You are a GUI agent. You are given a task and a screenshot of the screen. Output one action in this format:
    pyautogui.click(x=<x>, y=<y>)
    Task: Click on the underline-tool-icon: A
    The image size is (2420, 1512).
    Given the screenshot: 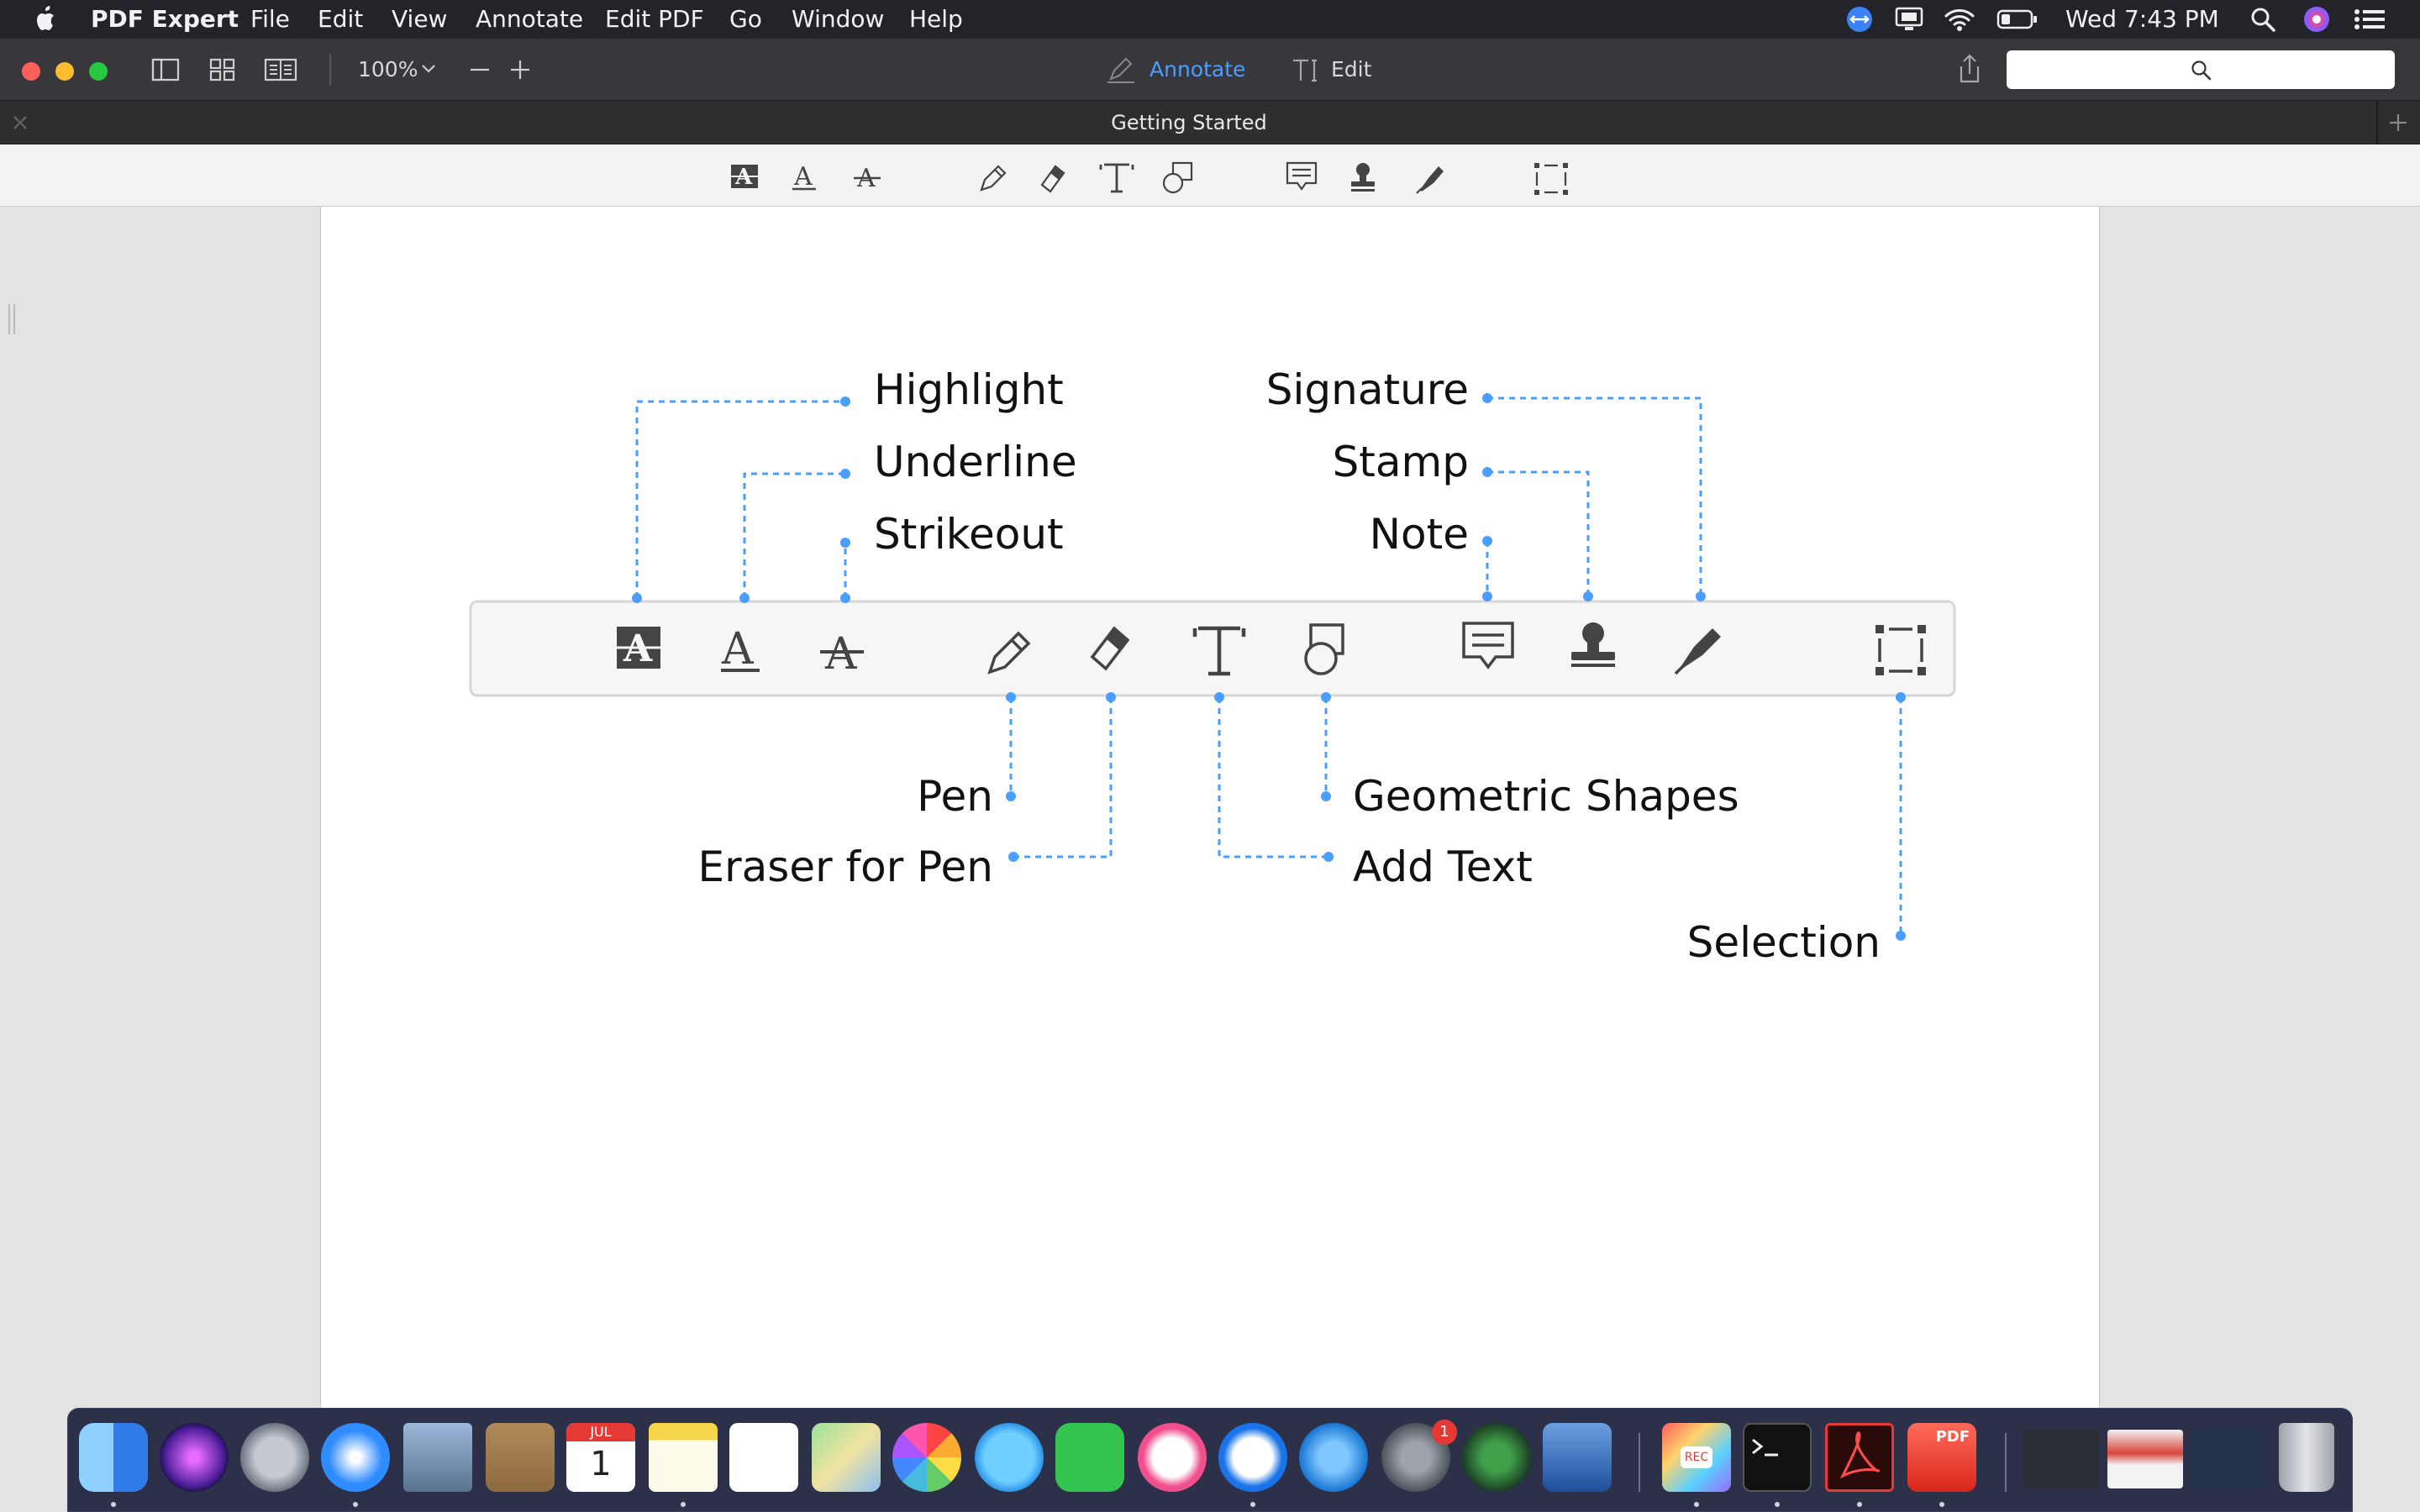 What is the action you would take?
    pyautogui.click(x=804, y=177)
    